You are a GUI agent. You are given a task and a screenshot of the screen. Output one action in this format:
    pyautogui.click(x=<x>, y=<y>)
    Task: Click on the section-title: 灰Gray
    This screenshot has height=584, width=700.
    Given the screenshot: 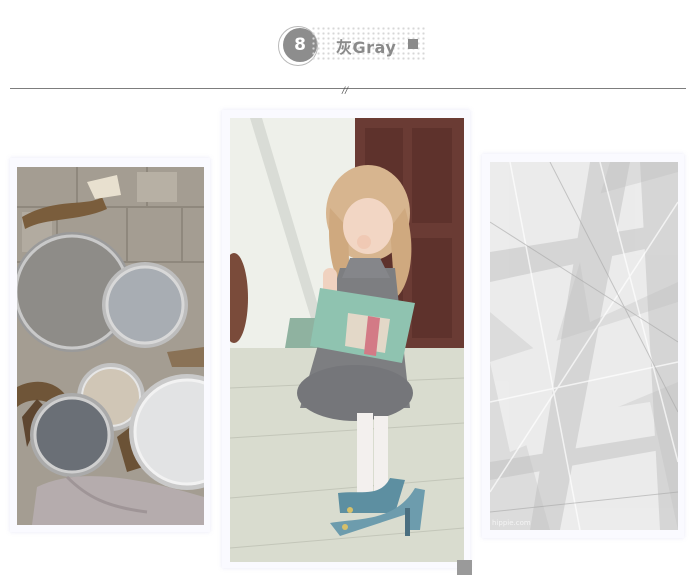 What is the action you would take?
    pyautogui.click(x=366, y=47)
    